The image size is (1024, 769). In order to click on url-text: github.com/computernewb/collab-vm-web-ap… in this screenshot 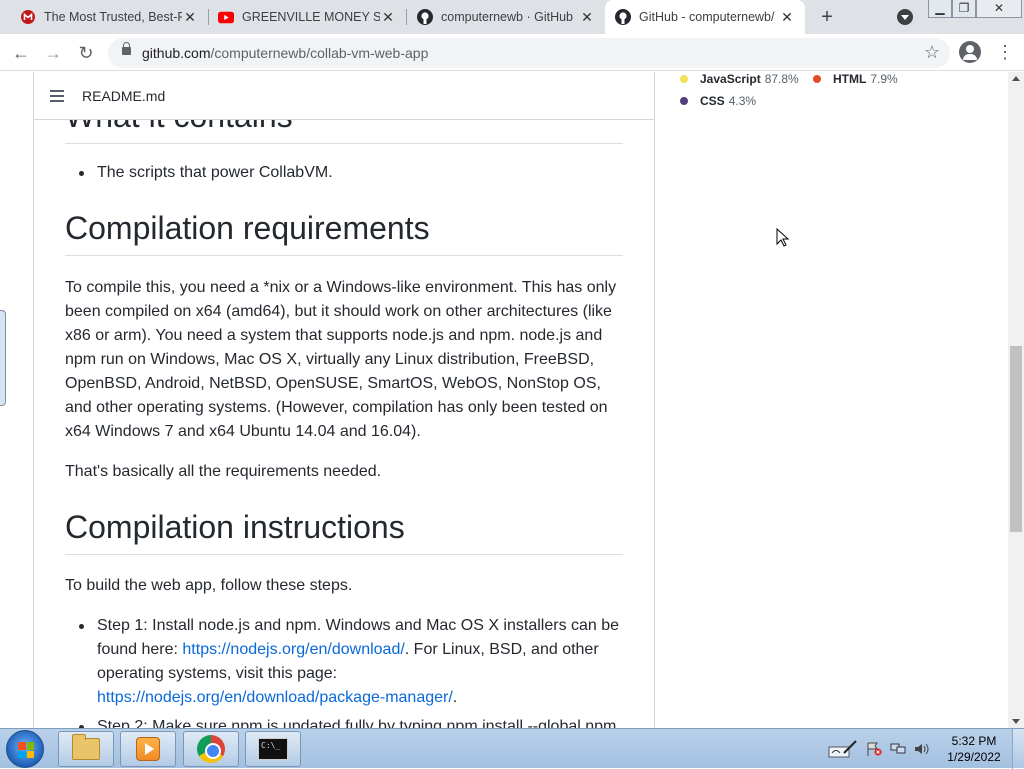, I will do `click(285, 53)`.